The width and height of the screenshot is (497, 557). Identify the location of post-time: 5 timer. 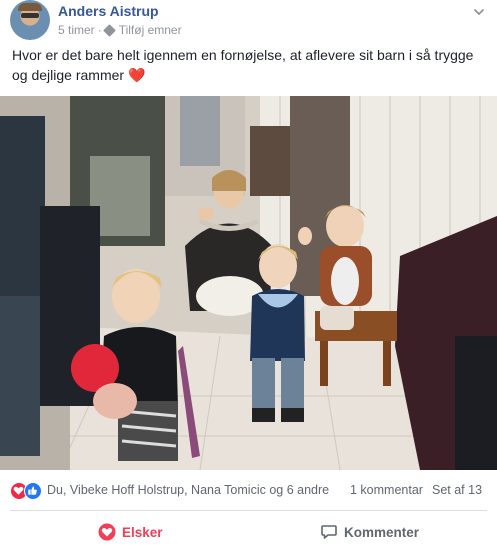
(76, 30).